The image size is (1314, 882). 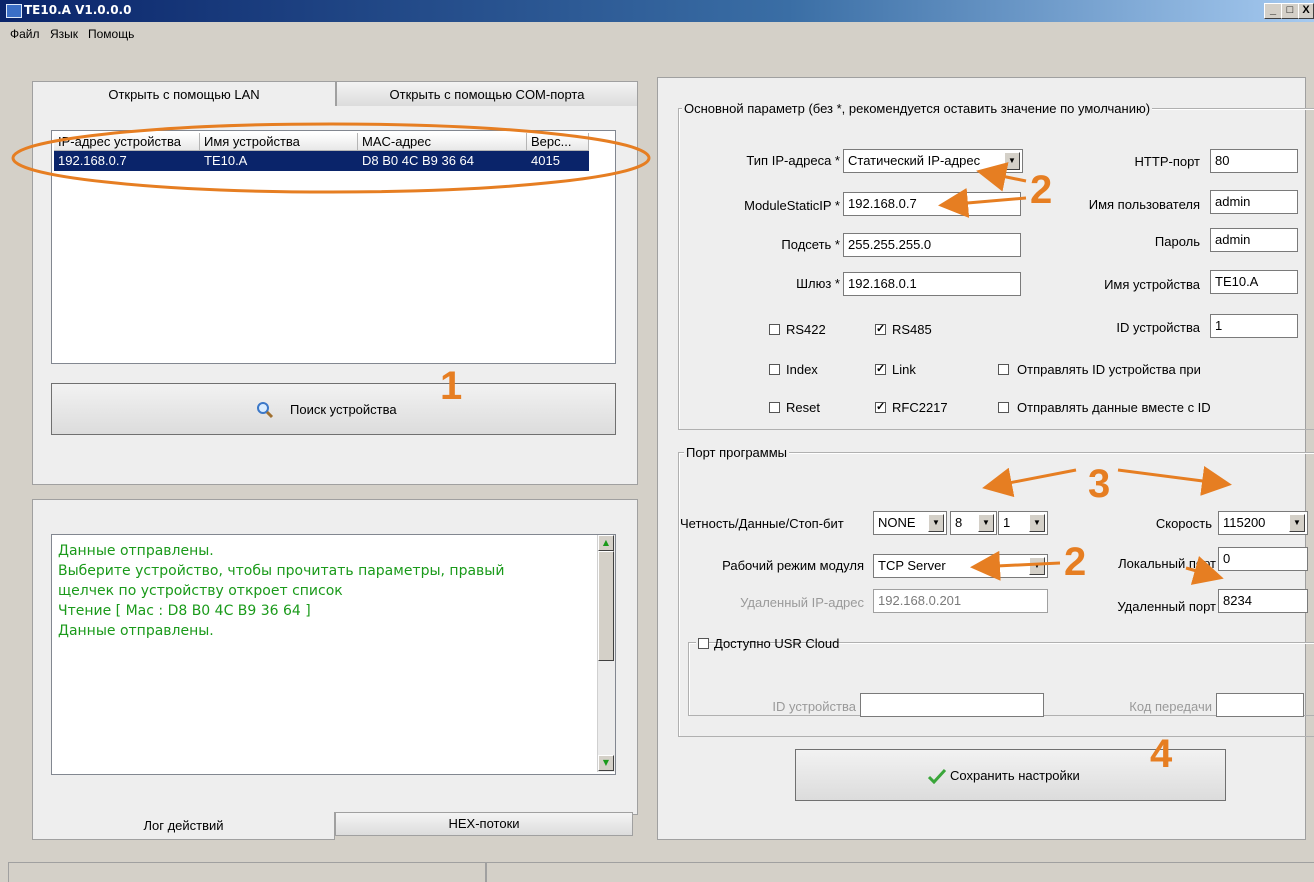 I want to click on tab-hex: HEX-потоки, so click(x=484, y=824).